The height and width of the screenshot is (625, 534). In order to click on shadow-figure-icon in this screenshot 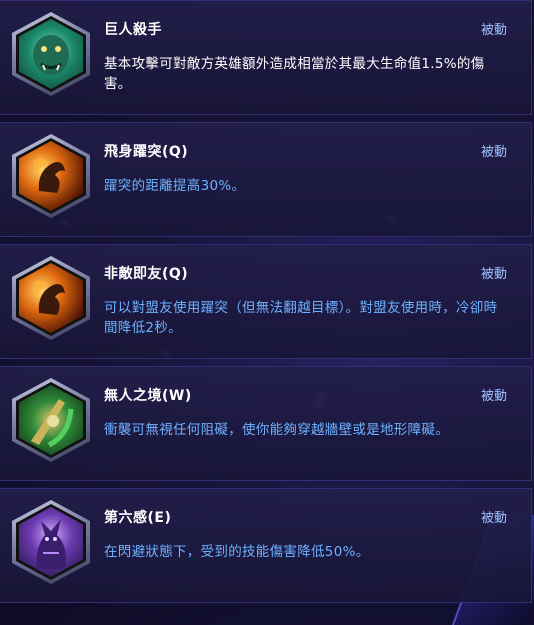, I will do `click(51, 542)`.